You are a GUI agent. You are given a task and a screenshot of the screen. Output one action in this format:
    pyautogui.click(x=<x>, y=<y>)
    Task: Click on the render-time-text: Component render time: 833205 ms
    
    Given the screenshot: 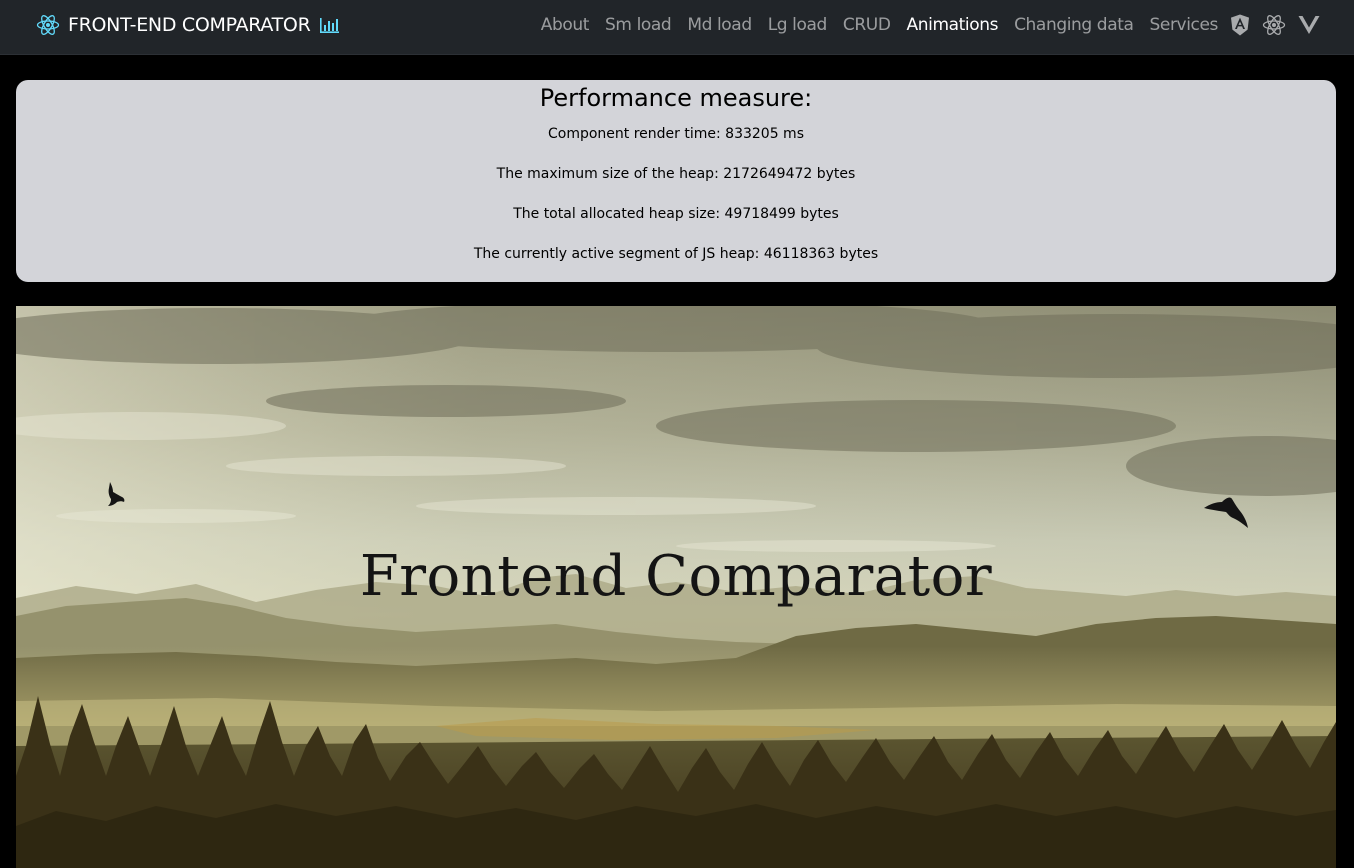 What is the action you would take?
    pyautogui.click(x=676, y=134)
    